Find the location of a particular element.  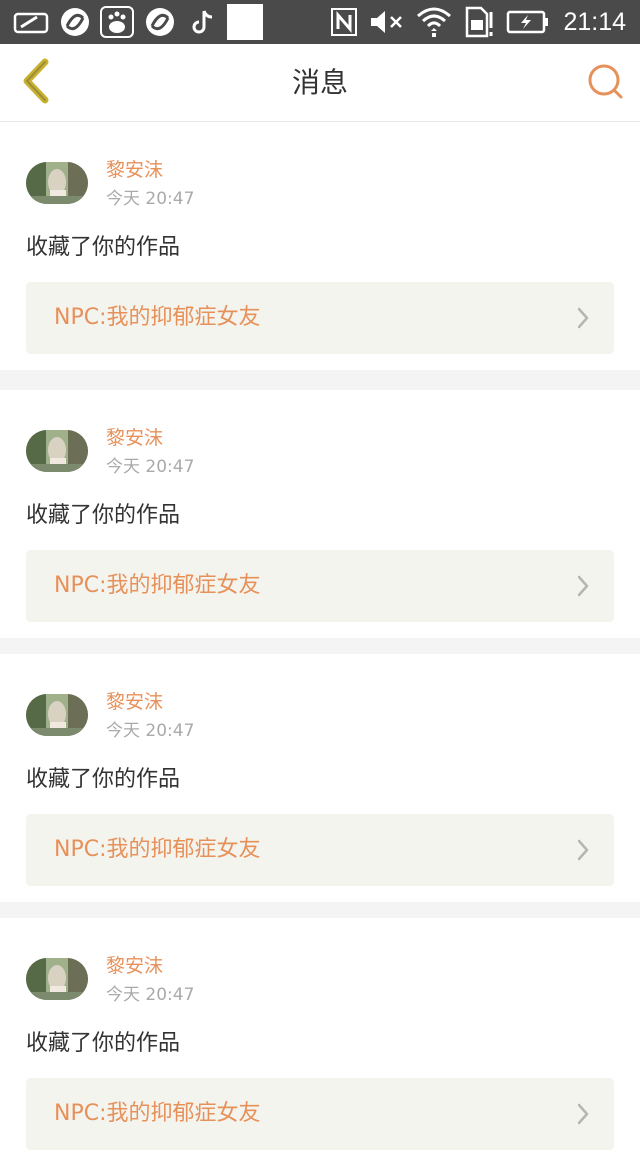

sim-icon is located at coordinates (479, 22).